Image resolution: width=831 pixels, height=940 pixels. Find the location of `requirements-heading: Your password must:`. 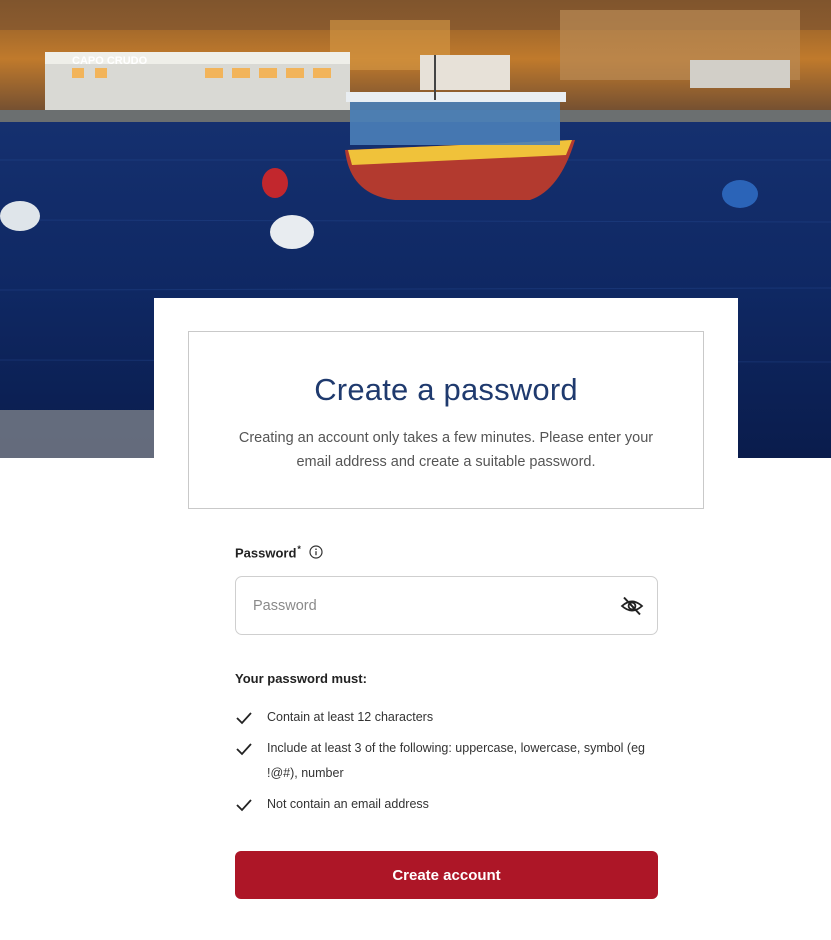

requirements-heading: Your password must: is located at coordinates (301, 678).